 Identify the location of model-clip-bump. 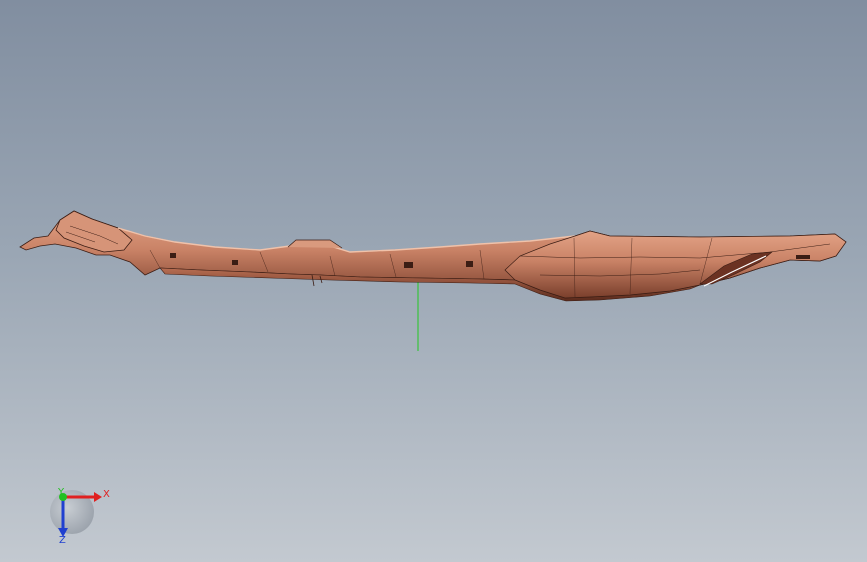
(315, 244).